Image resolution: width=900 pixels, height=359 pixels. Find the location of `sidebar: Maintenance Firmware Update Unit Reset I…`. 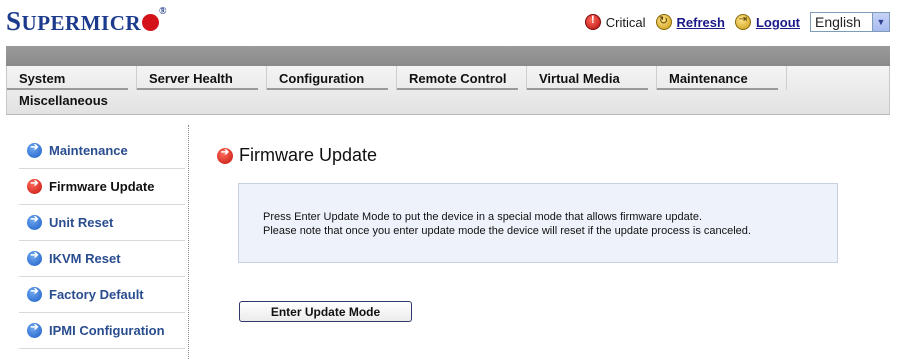

sidebar: Maintenance Firmware Update Unit Reset I… is located at coordinates (102, 241).